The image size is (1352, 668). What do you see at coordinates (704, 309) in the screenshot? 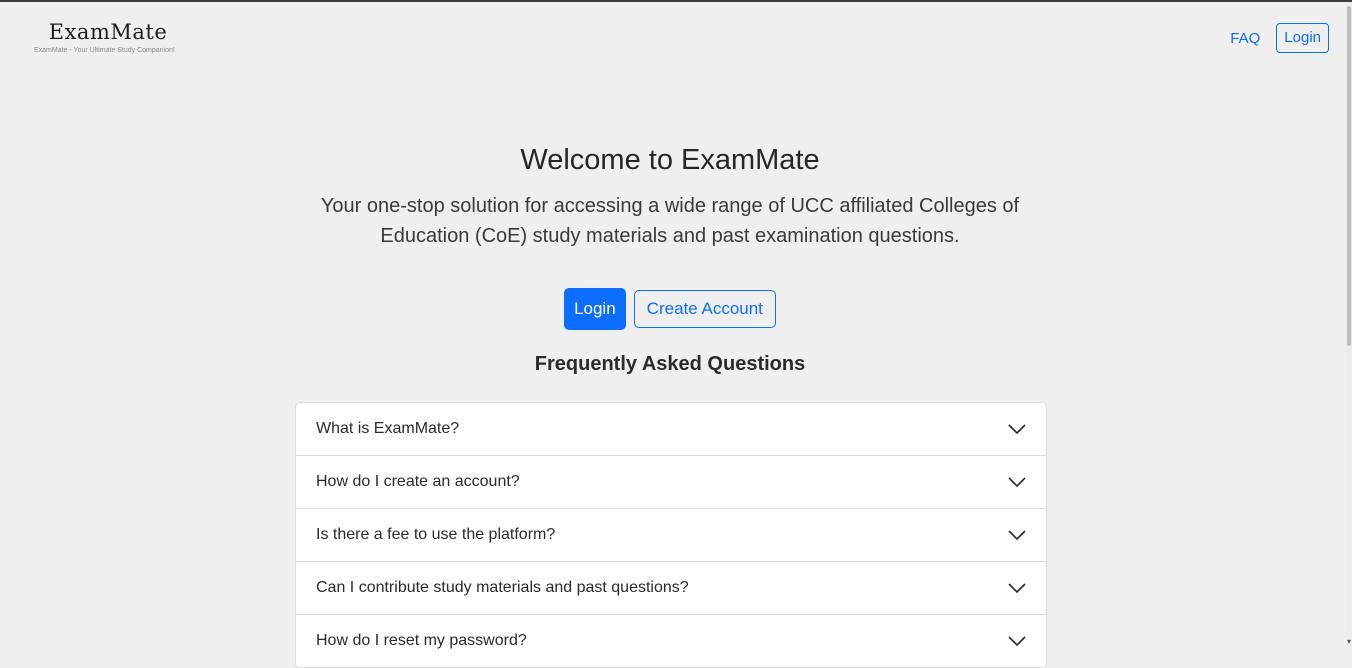
I see `create-account-button: Create Account` at bounding box center [704, 309].